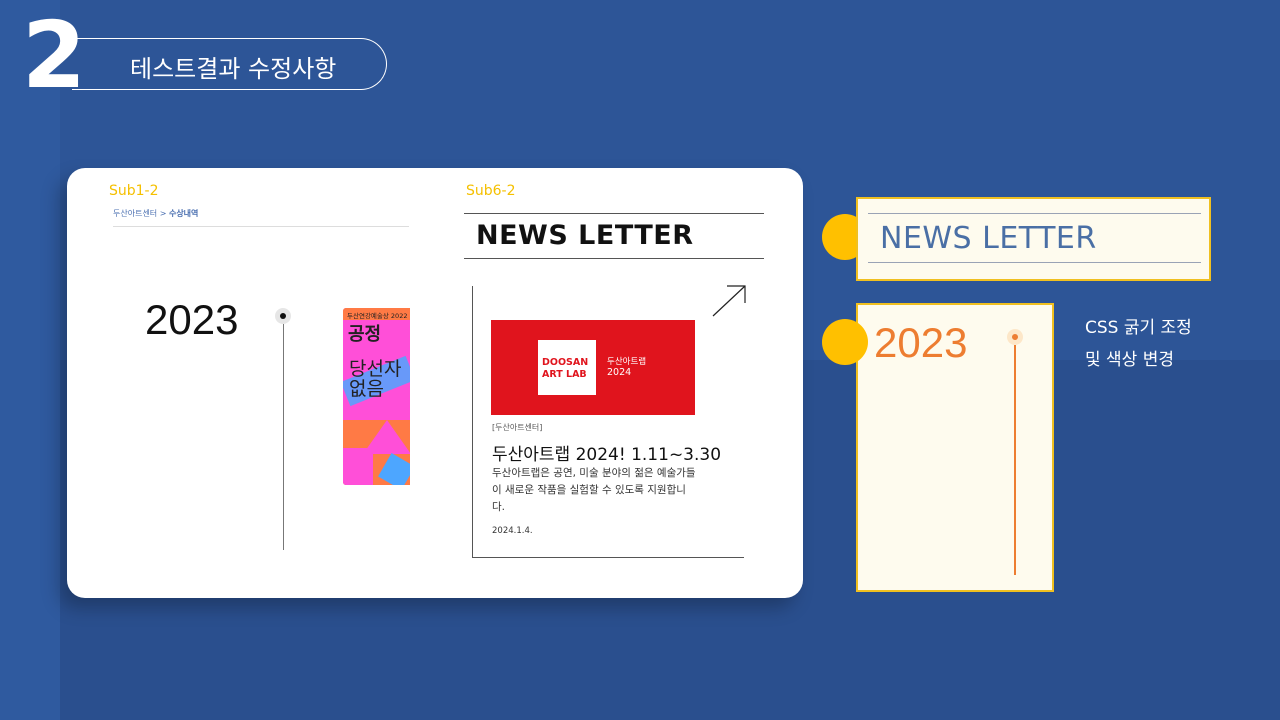 Image resolution: width=1280 pixels, height=720 pixels. What do you see at coordinates (988, 238) in the screenshot?
I see `revised-newsletter-title: NEWS LETTER` at bounding box center [988, 238].